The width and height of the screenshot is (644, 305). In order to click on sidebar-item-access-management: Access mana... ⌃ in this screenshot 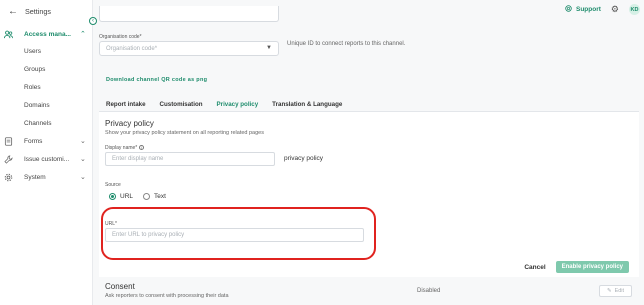, I will do `click(46, 34)`.